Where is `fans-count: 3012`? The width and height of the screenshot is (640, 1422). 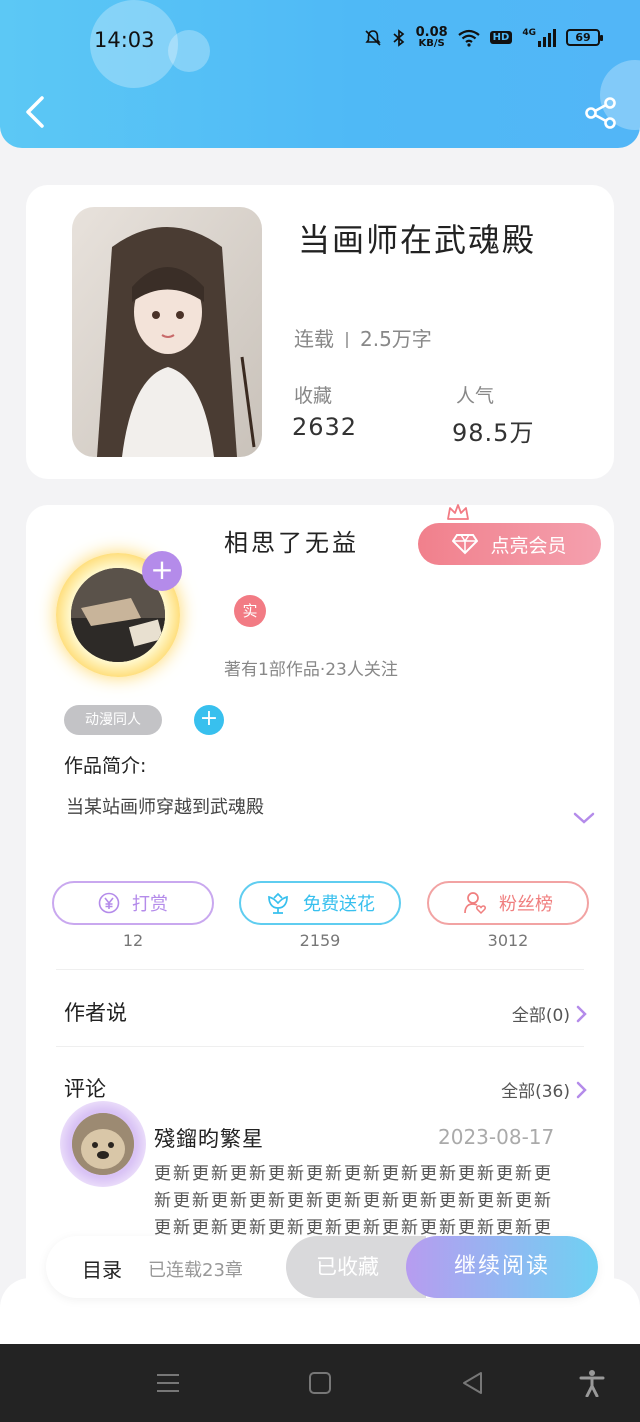
fans-count: 3012 is located at coordinates (508, 940).